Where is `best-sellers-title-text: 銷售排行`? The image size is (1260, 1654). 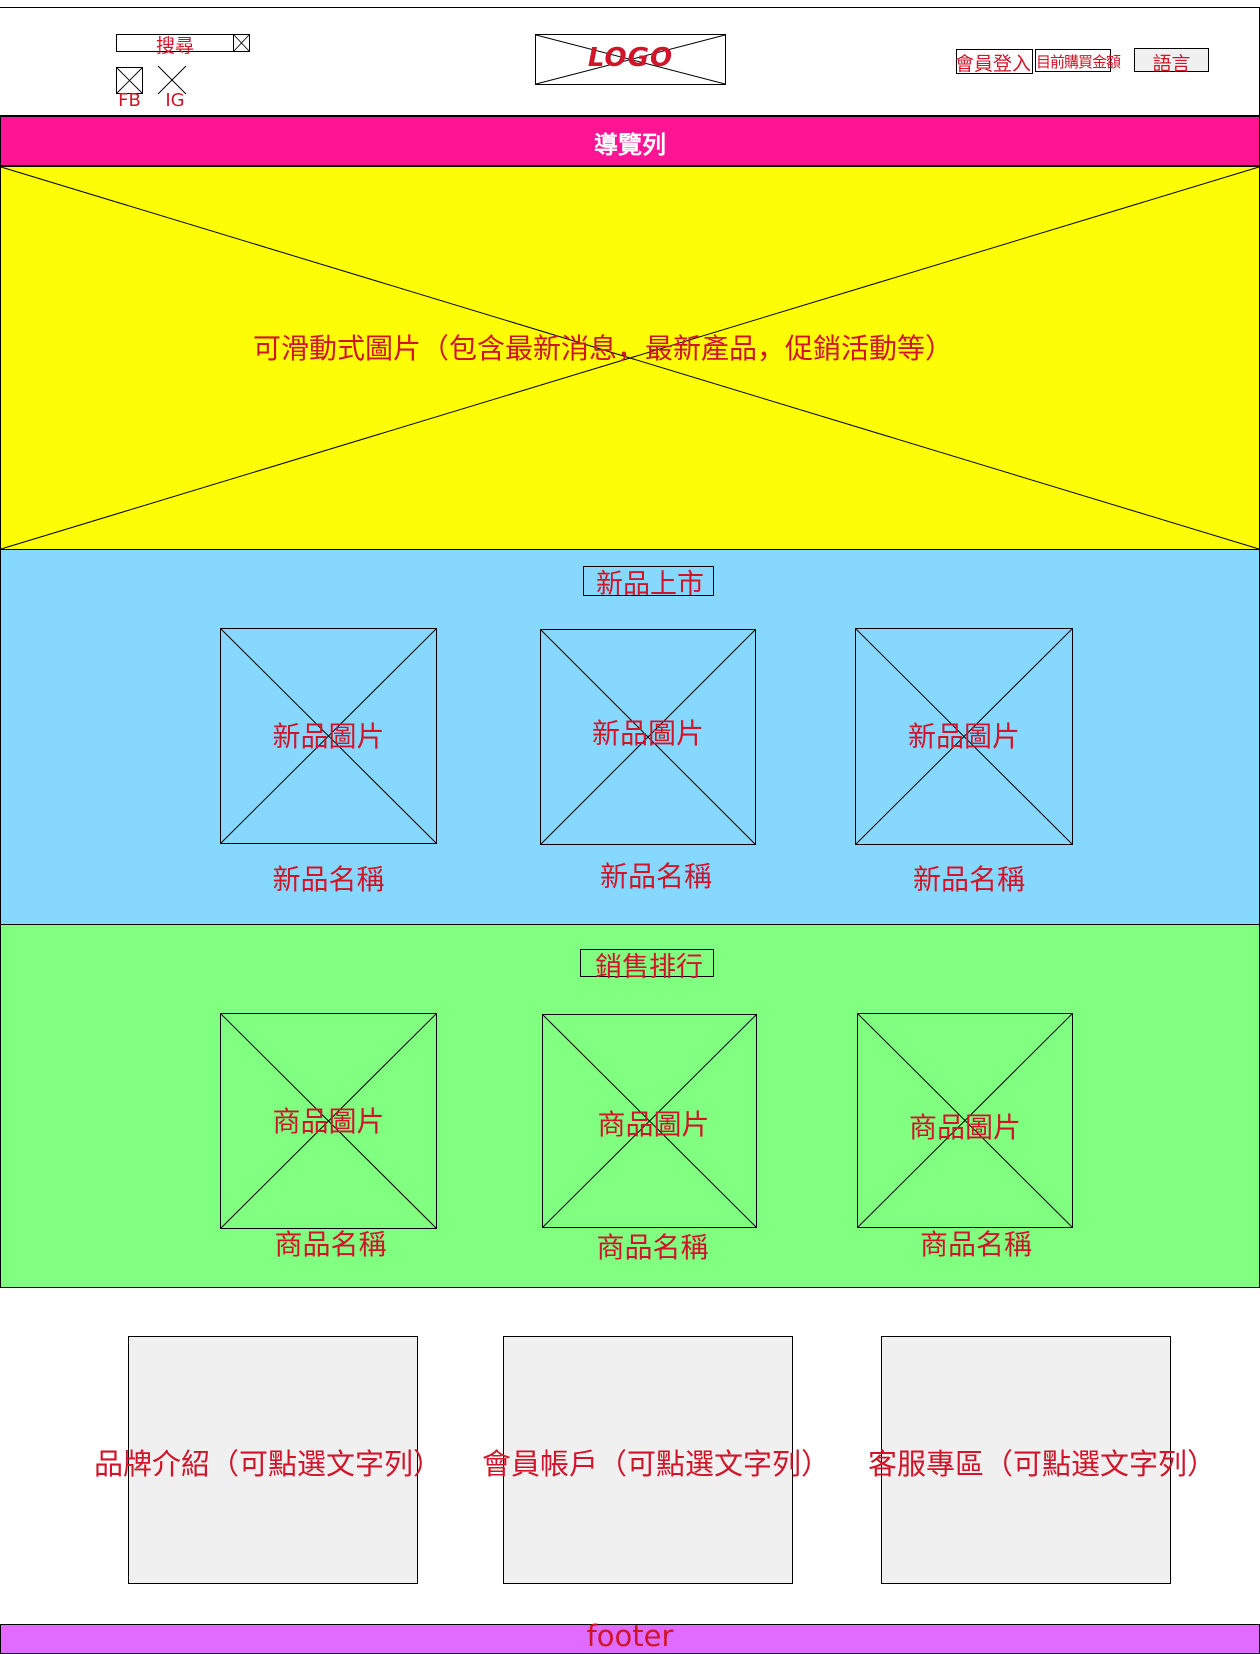 best-sellers-title-text: 銷售排行 is located at coordinates (649, 967).